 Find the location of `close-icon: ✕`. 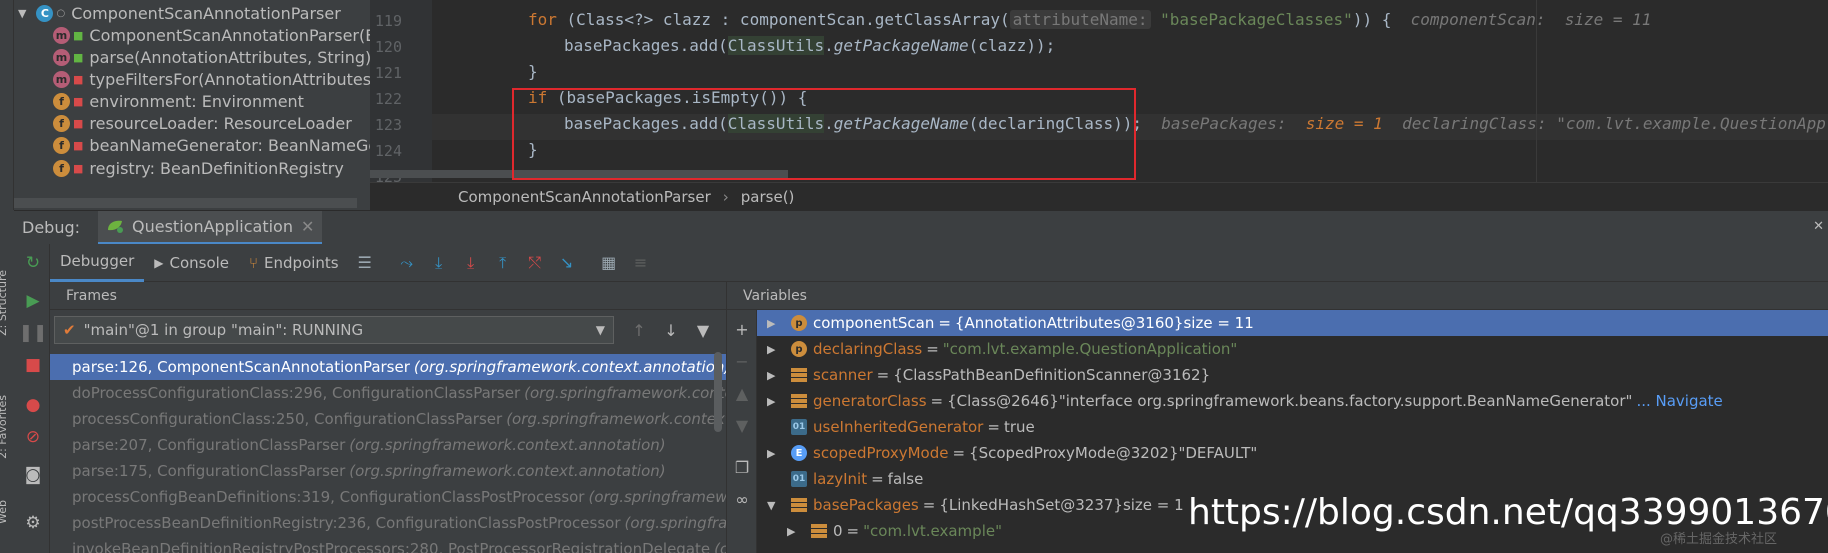

close-icon: ✕ is located at coordinates (307, 226).